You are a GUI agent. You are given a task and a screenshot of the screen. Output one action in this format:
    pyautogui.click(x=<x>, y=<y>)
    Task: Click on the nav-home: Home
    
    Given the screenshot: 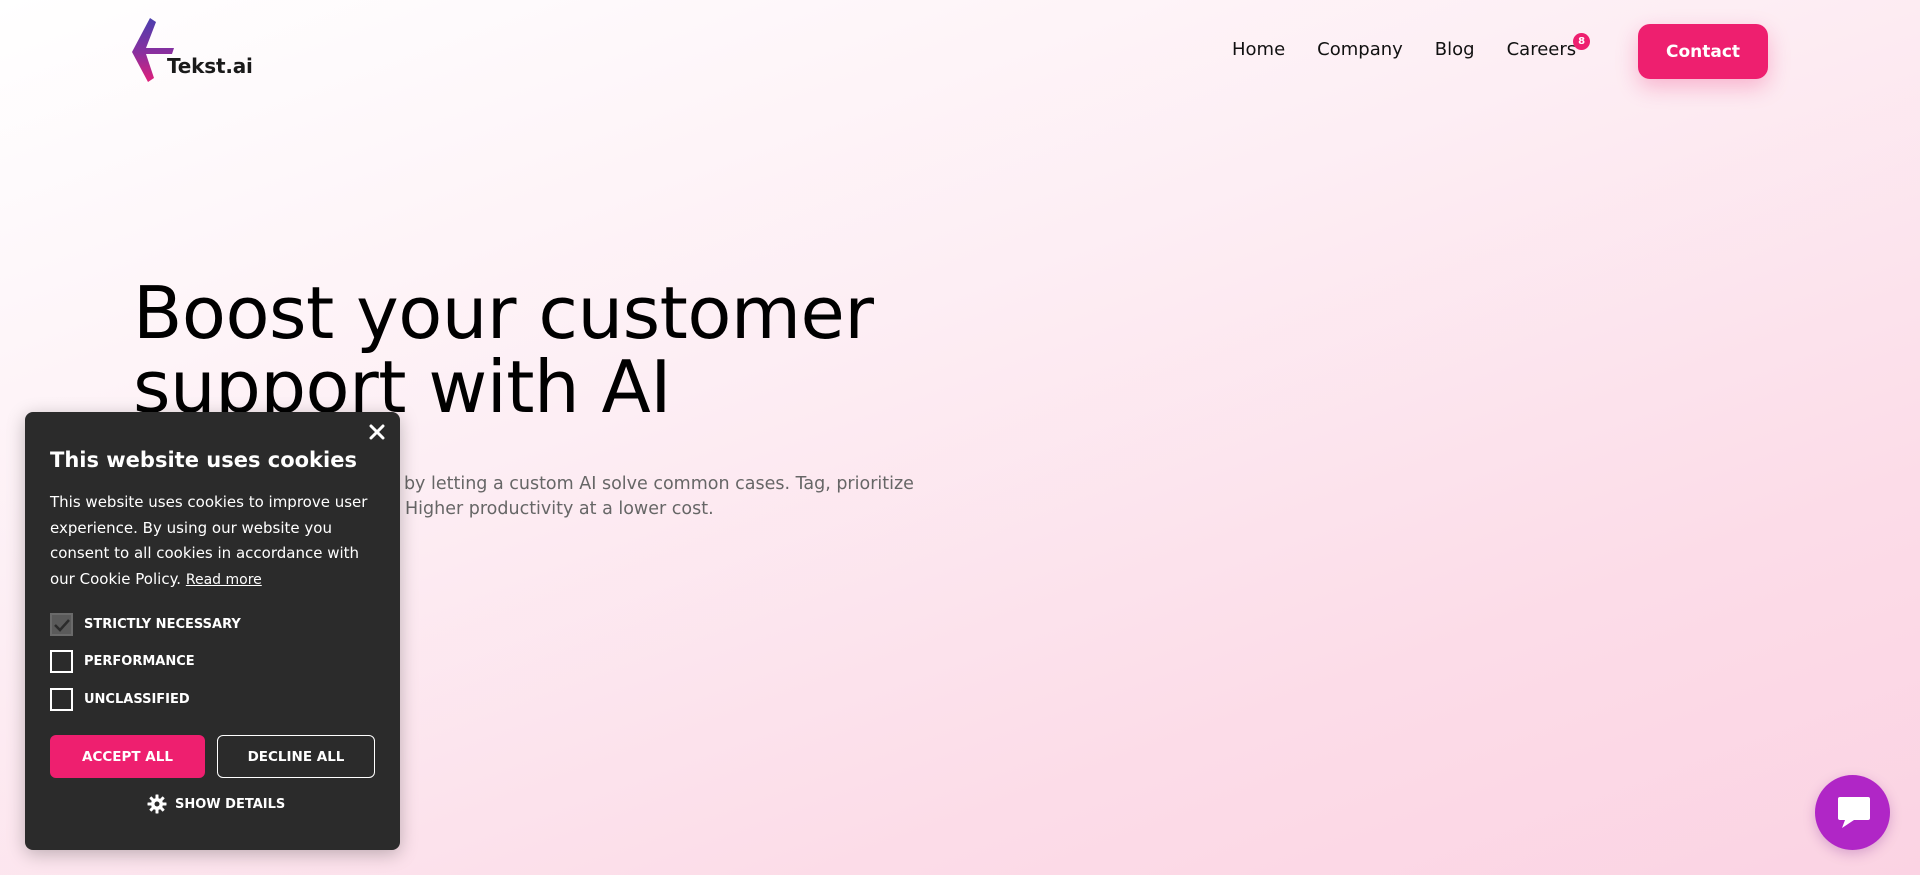 What is the action you would take?
    pyautogui.click(x=1258, y=50)
    